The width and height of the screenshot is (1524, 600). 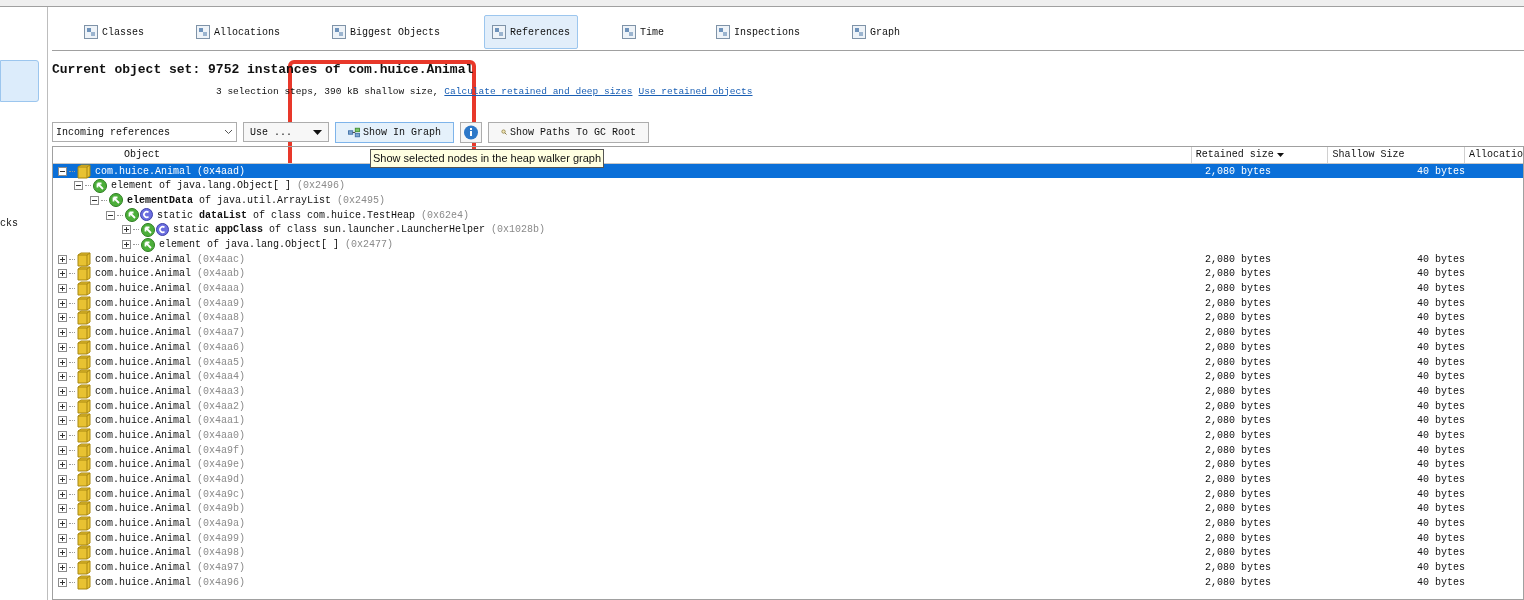 What do you see at coordinates (170, 494) in the screenshot?
I see `object-label: com.huice.Animal (0x4a9c)` at bounding box center [170, 494].